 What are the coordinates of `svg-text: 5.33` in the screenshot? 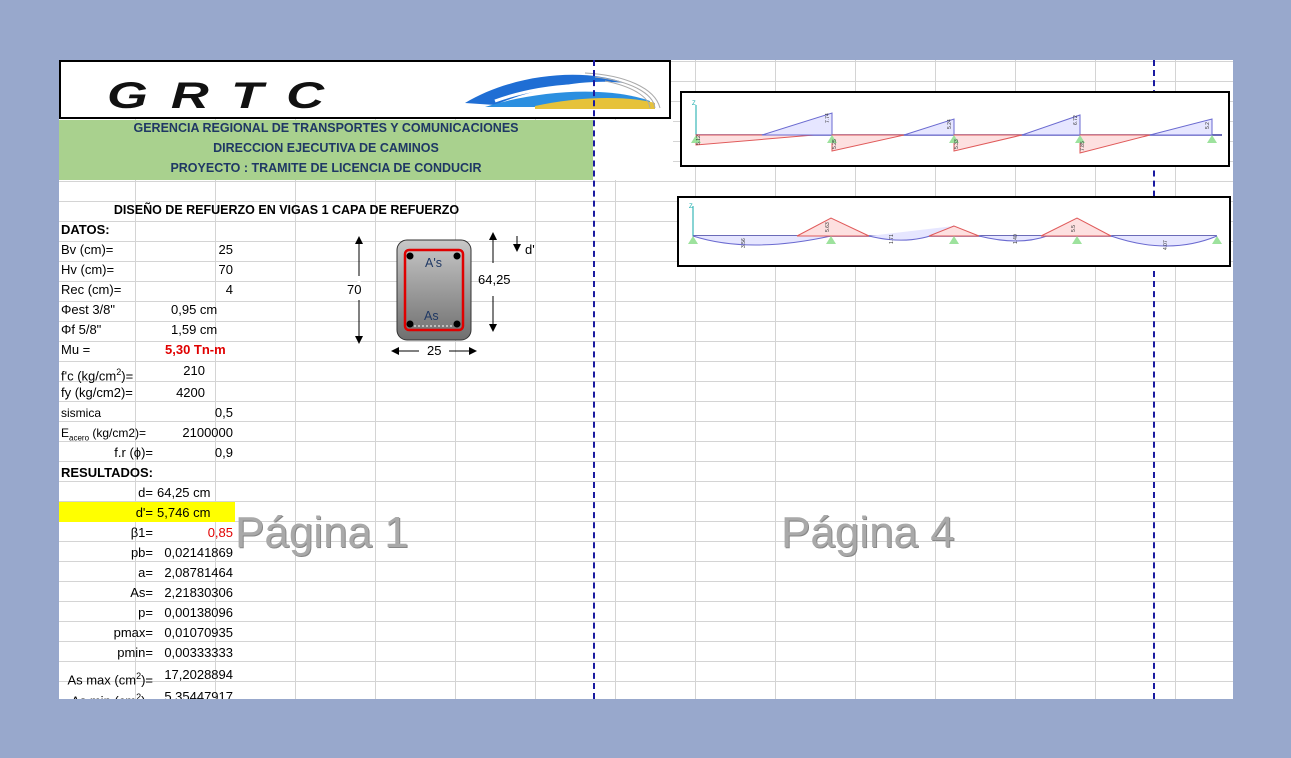 It's located at (957, 144).